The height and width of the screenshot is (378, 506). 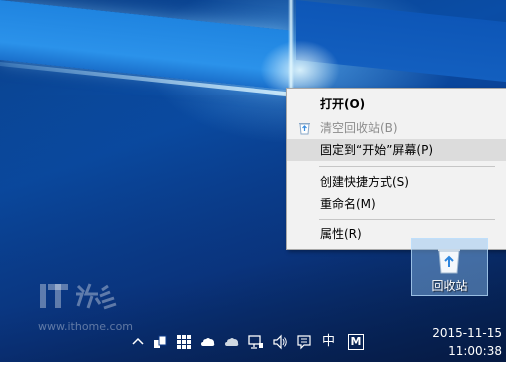 I want to click on clock-time: 11:00:38, so click(x=475, y=351).